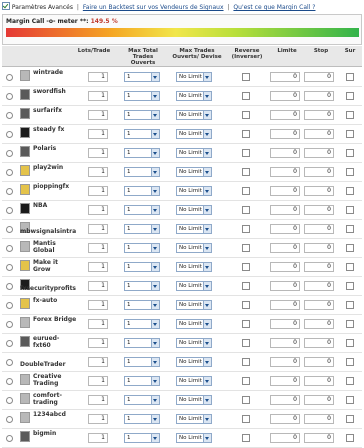  What do you see at coordinates (55, 300) in the screenshot?
I see `provider-name: fx-auto` at bounding box center [55, 300].